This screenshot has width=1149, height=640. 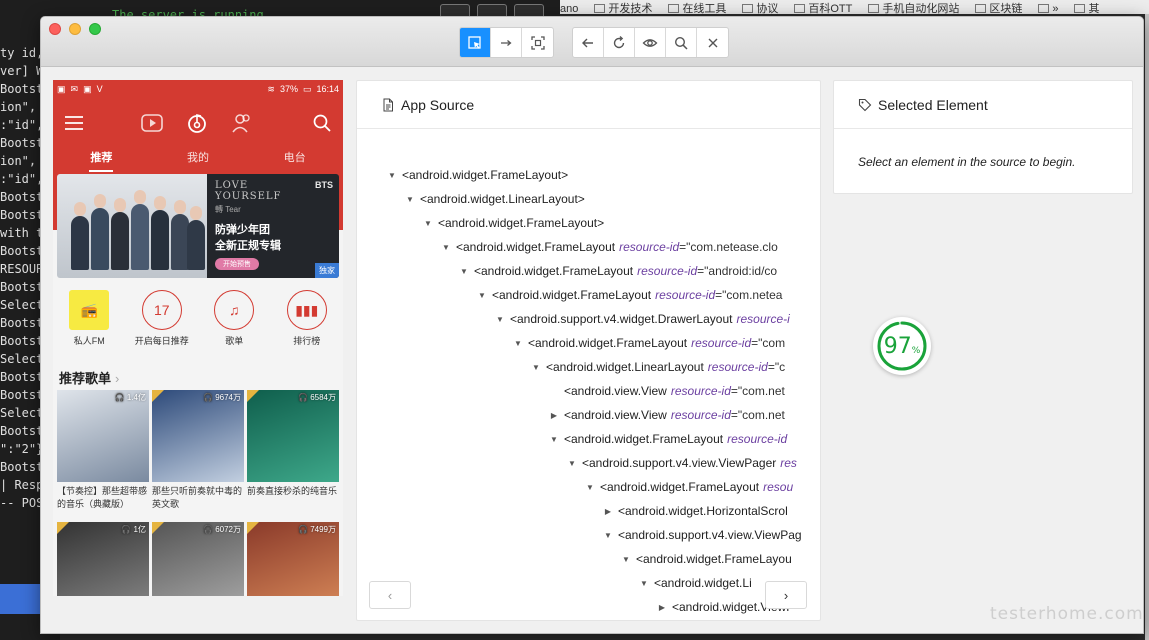 I want to click on shortcut-label: 开启每日推荐, so click(x=161, y=341).